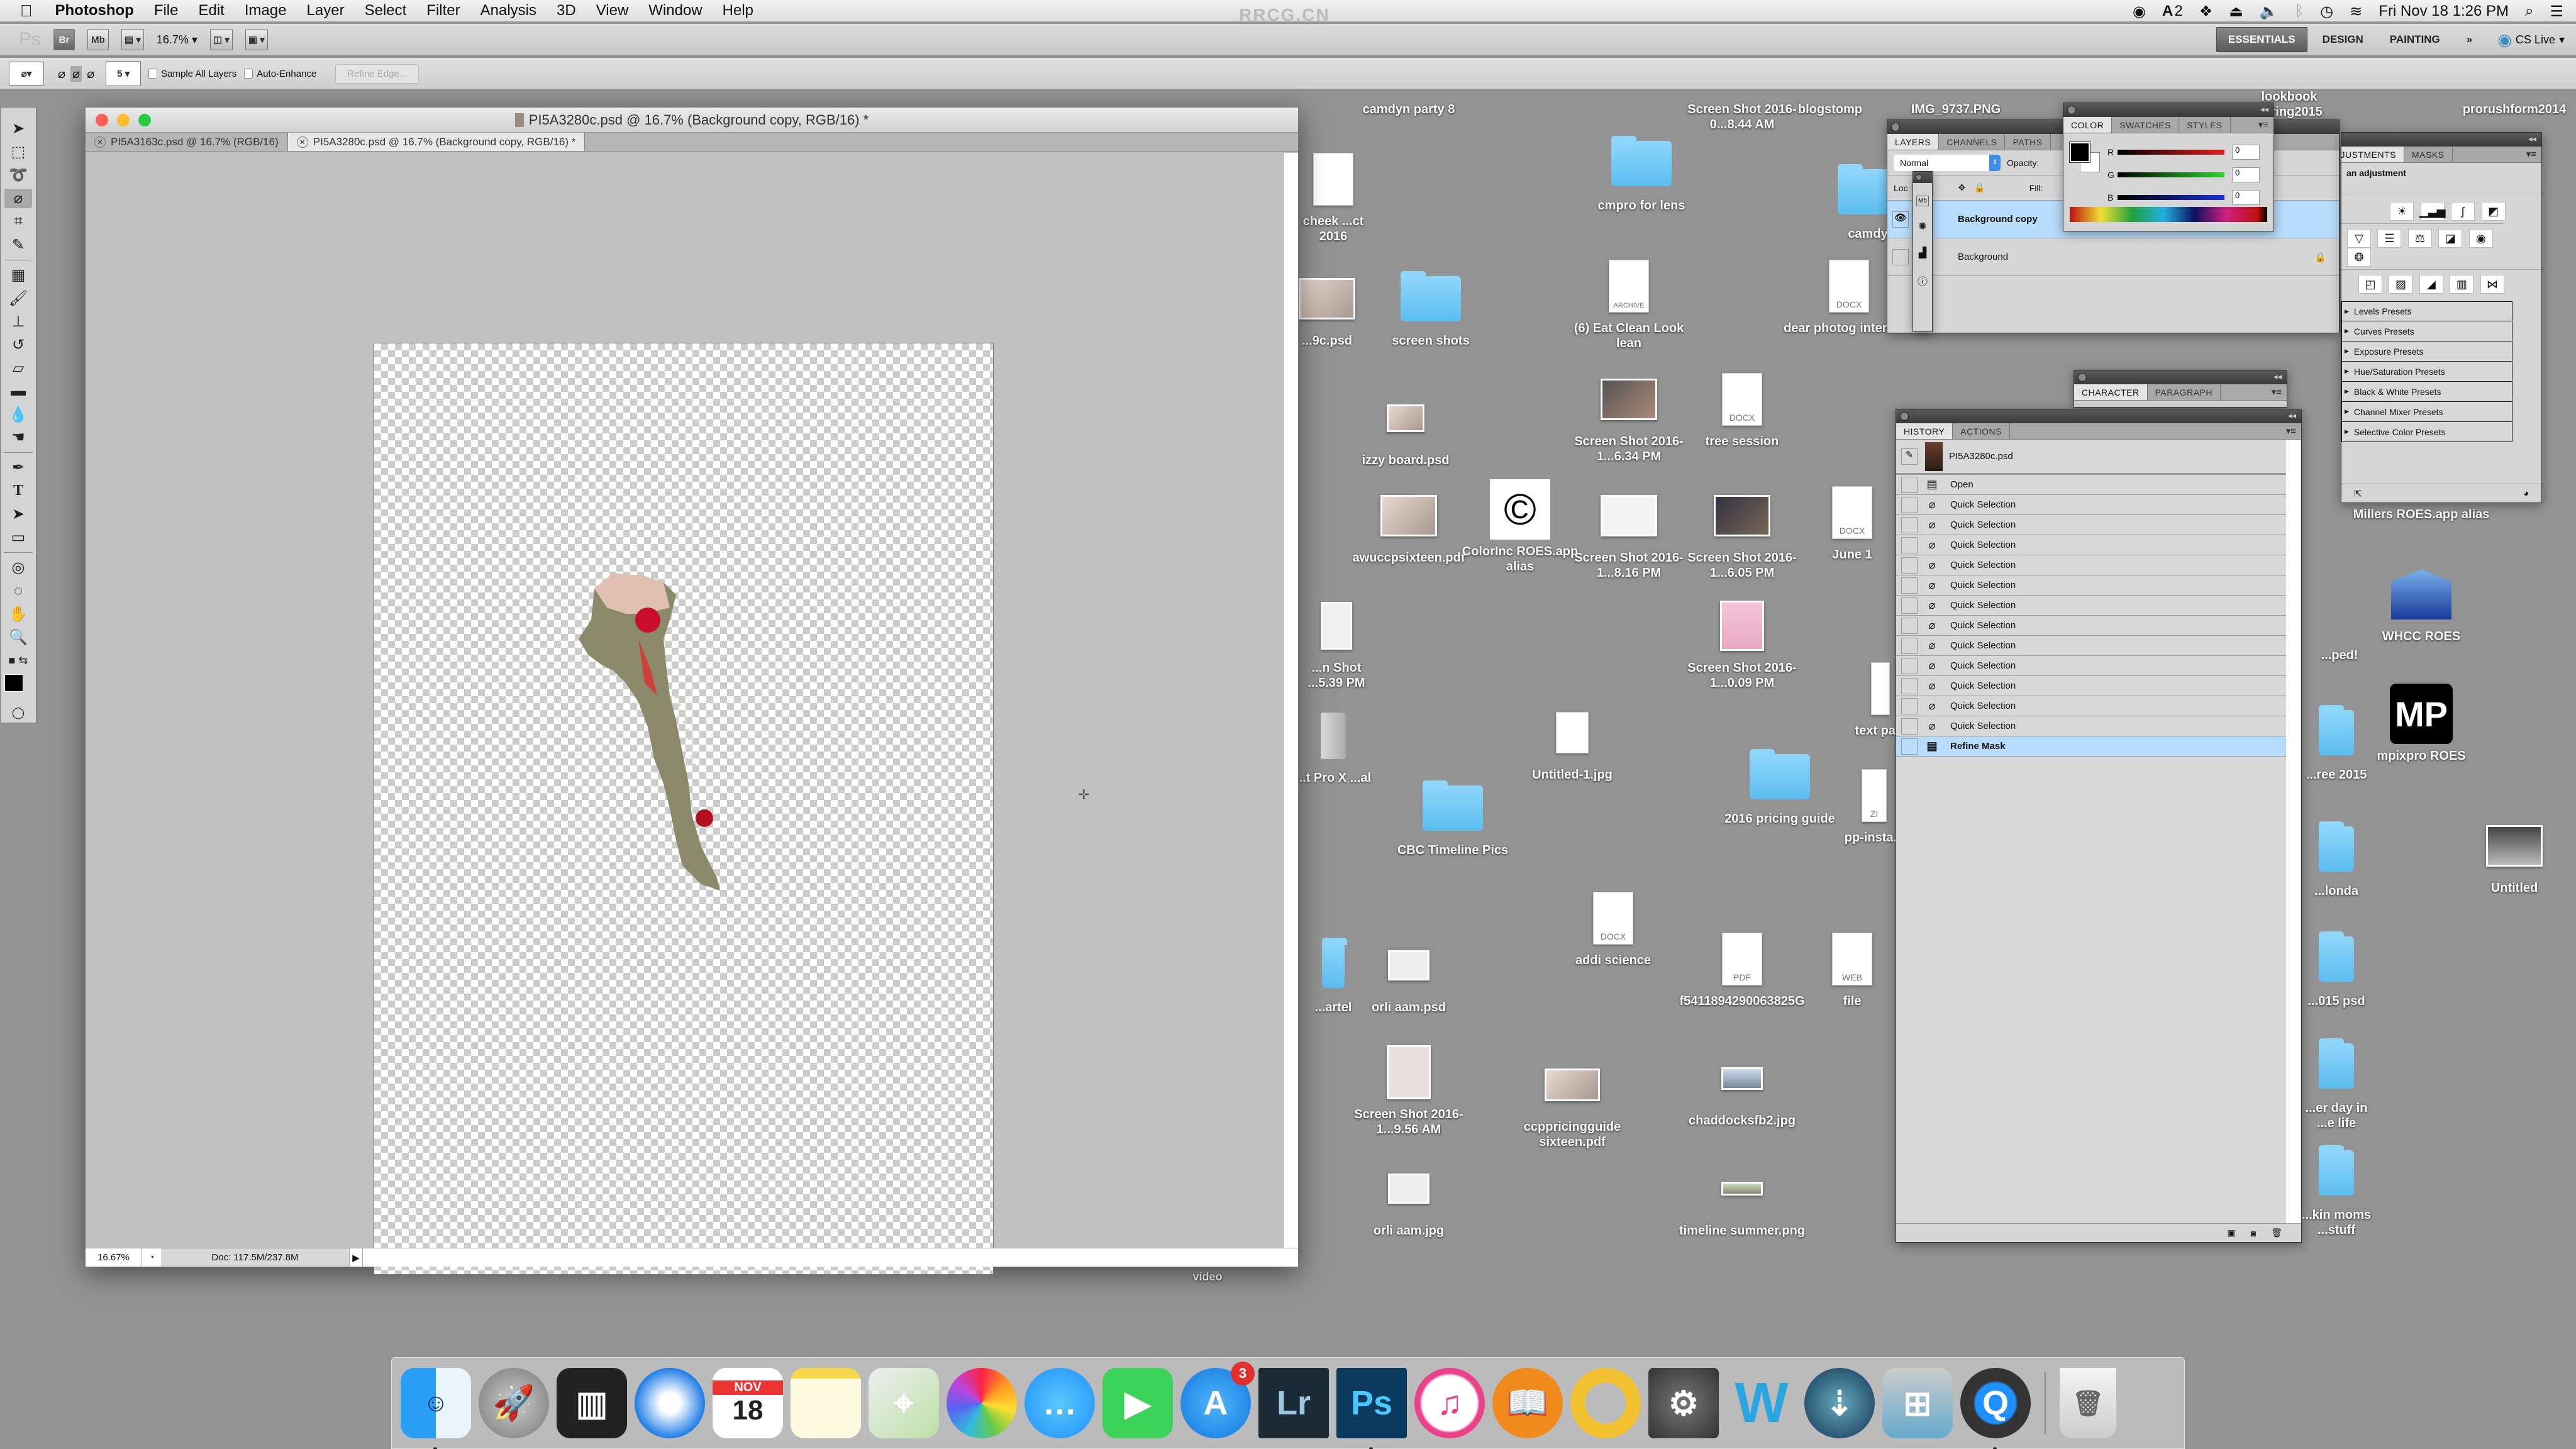  What do you see at coordinates (826, 1403) in the screenshot?
I see `dock-item-notes` at bounding box center [826, 1403].